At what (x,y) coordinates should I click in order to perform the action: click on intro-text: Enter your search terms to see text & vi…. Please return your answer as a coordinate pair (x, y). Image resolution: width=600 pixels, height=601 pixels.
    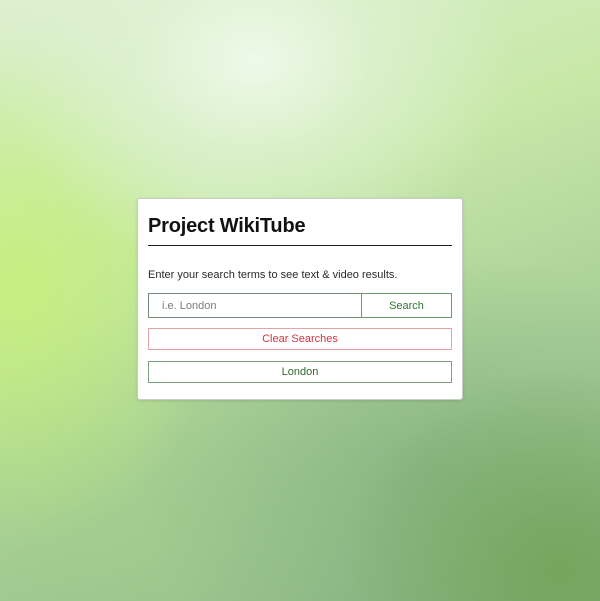
    Looking at the image, I should click on (273, 275).